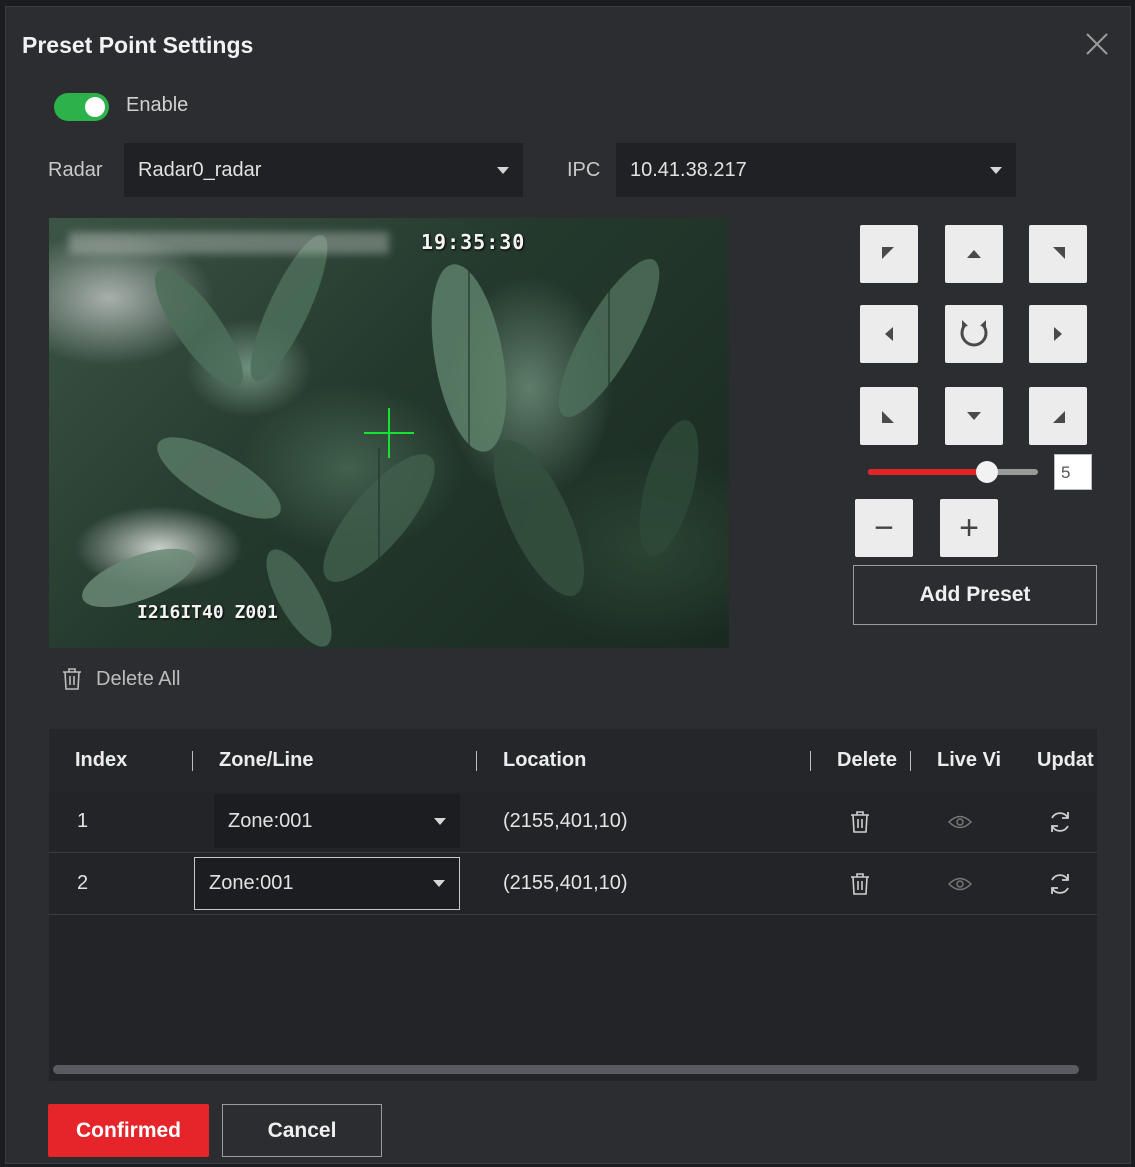  I want to click on osd-blurred-text, so click(229, 243).